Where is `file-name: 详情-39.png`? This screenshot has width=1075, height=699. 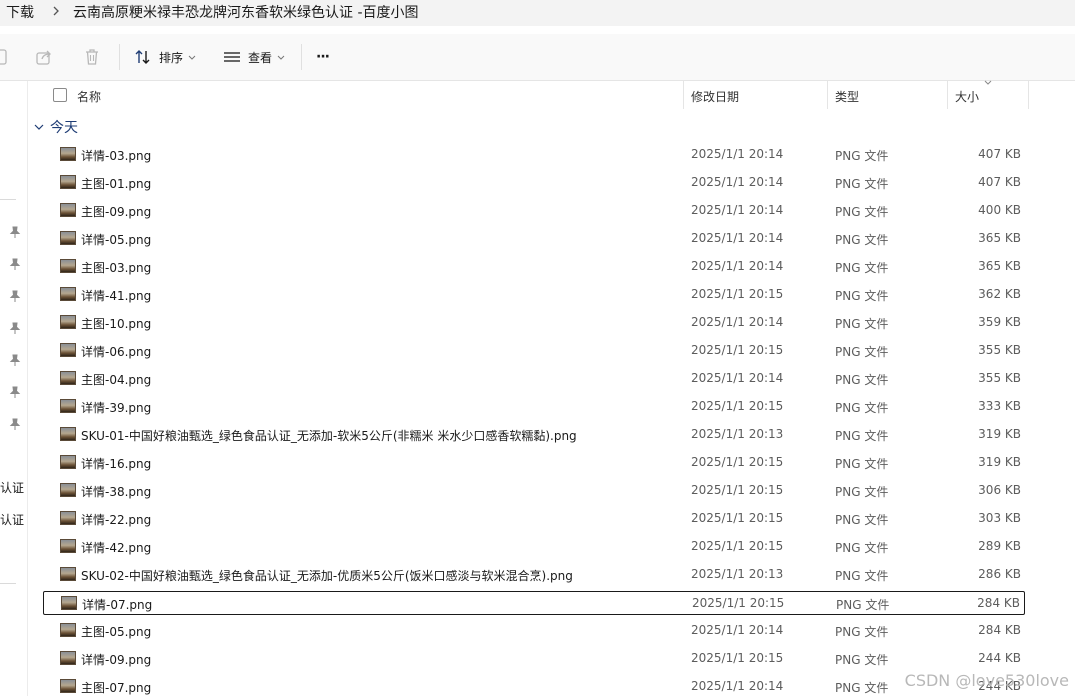 file-name: 详情-39.png is located at coordinates (116, 407).